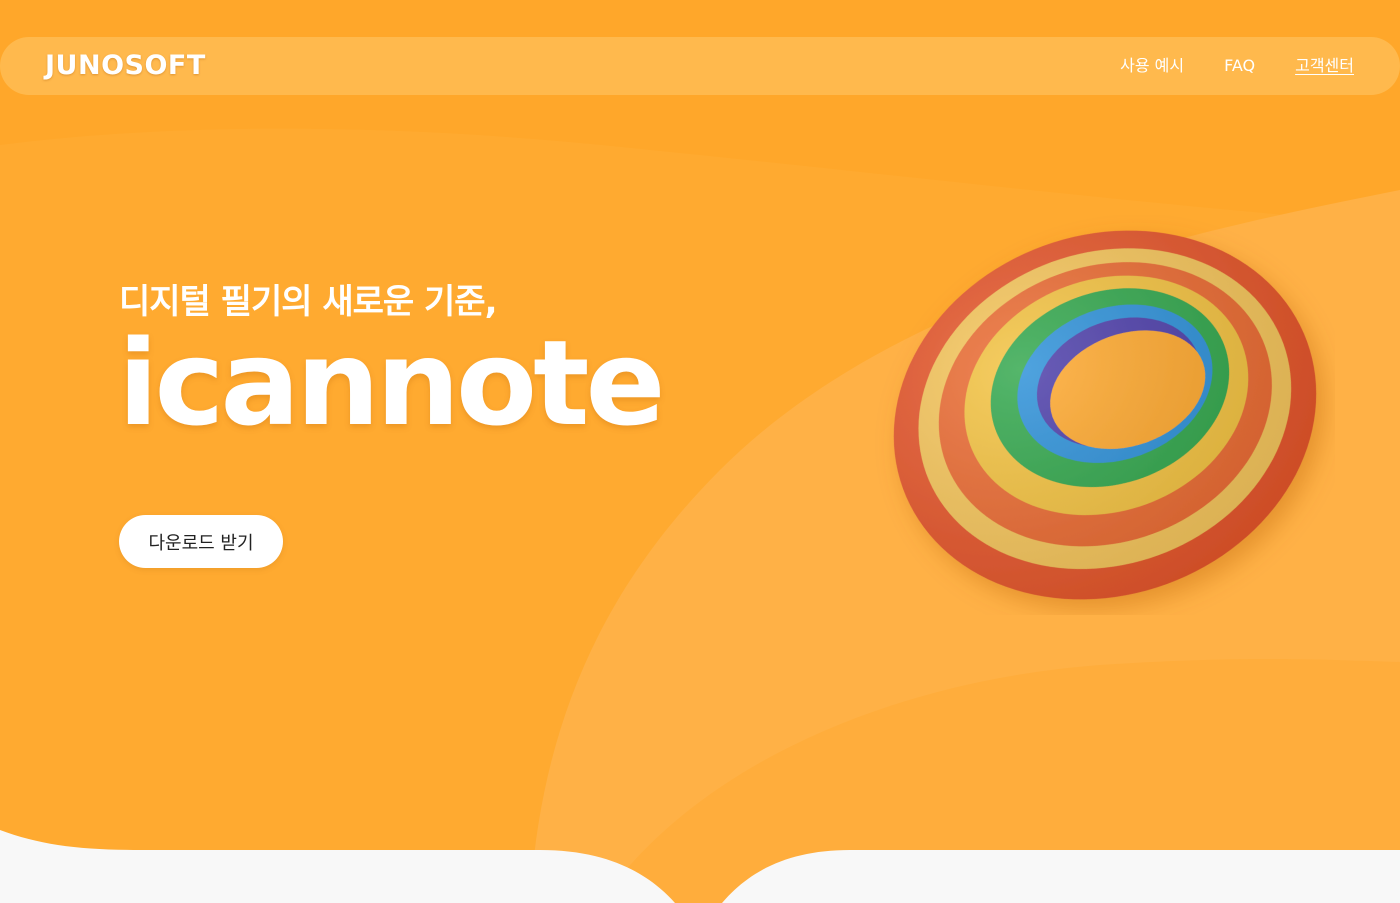  Describe the element at coordinates (392, 383) in the screenshot. I see `hero-title: icannote` at that location.